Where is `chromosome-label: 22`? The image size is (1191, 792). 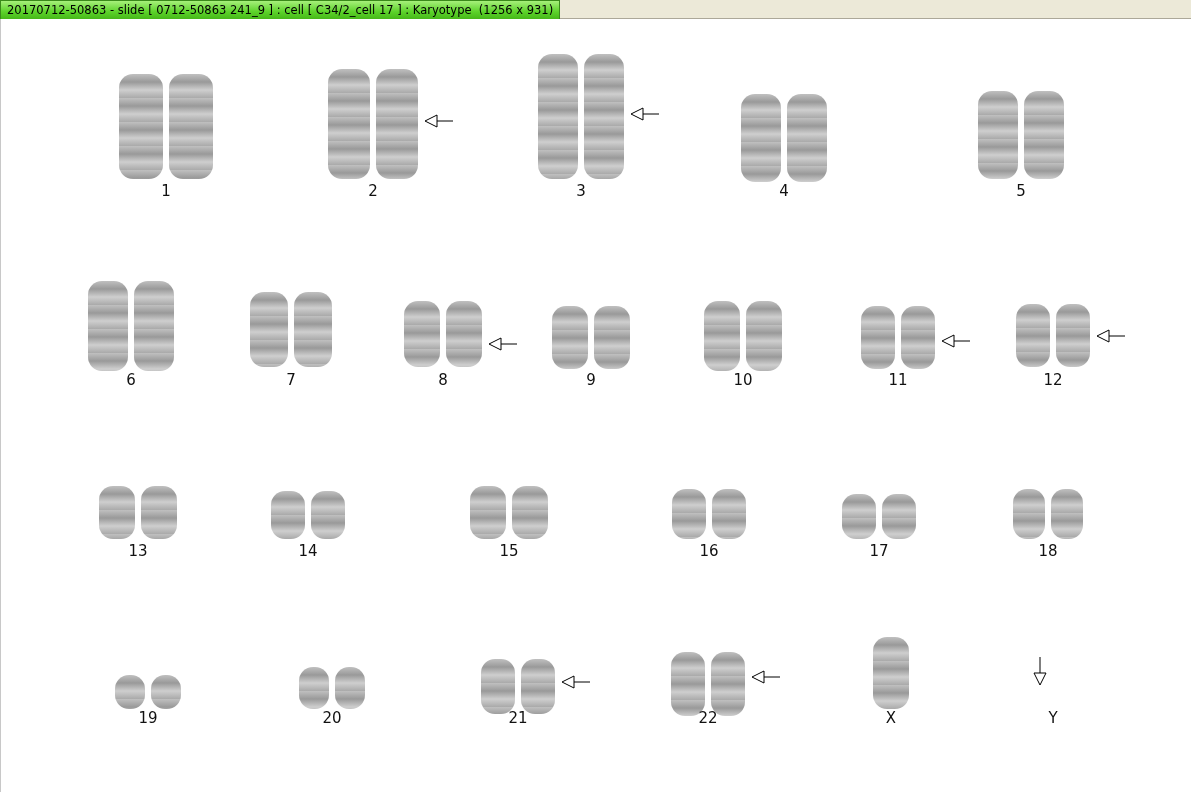
chromosome-label: 22 is located at coordinates (708, 718).